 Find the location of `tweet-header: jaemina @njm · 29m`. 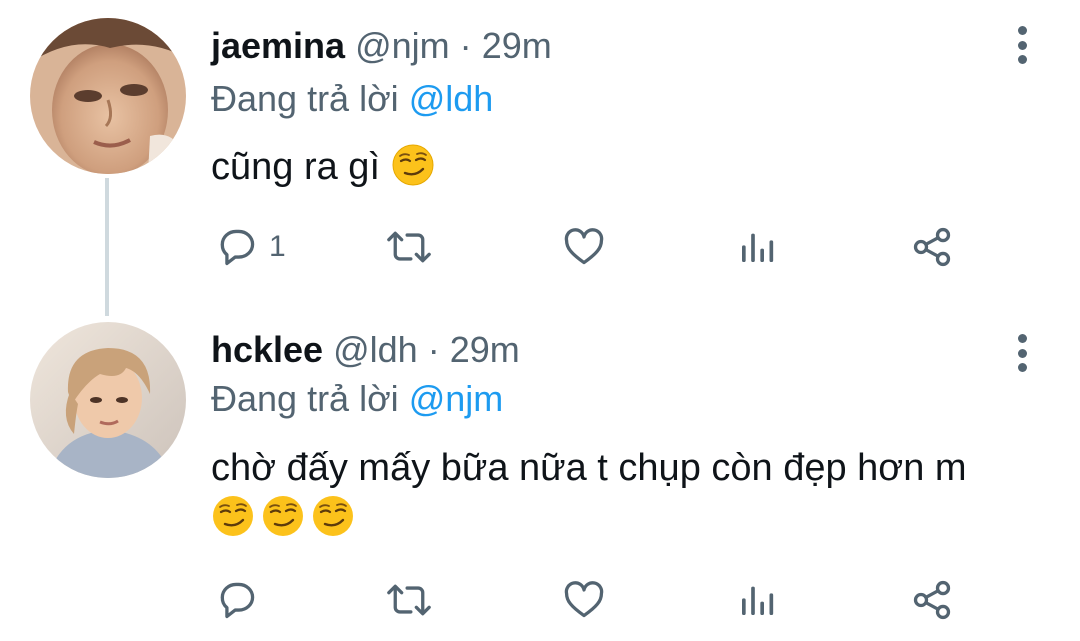

tweet-header: jaemina @njm · 29m is located at coordinates (381, 46).